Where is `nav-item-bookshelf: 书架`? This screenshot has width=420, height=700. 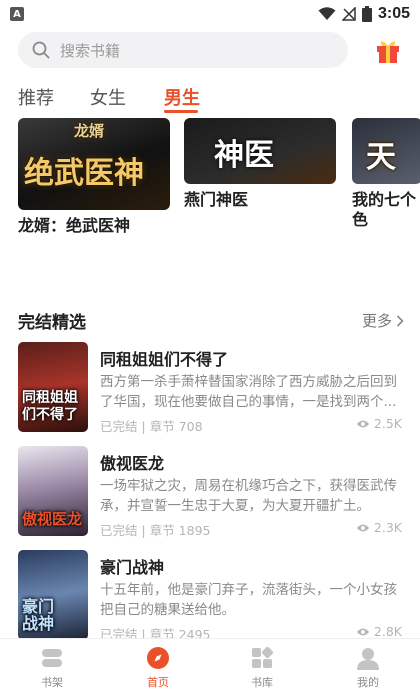 nav-item-bookshelf: 书架 is located at coordinates (52, 667).